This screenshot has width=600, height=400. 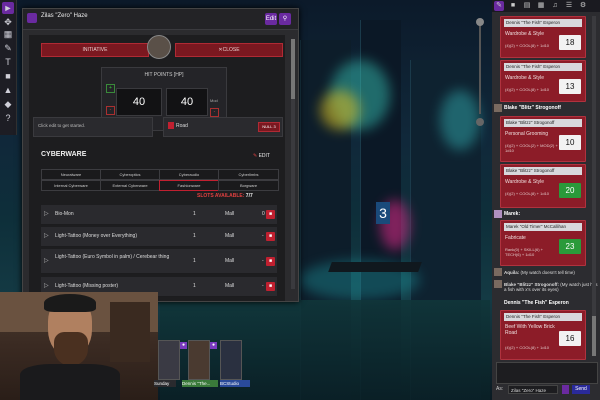 I want to click on close-button: ✕CLOSE, so click(x=229, y=50).